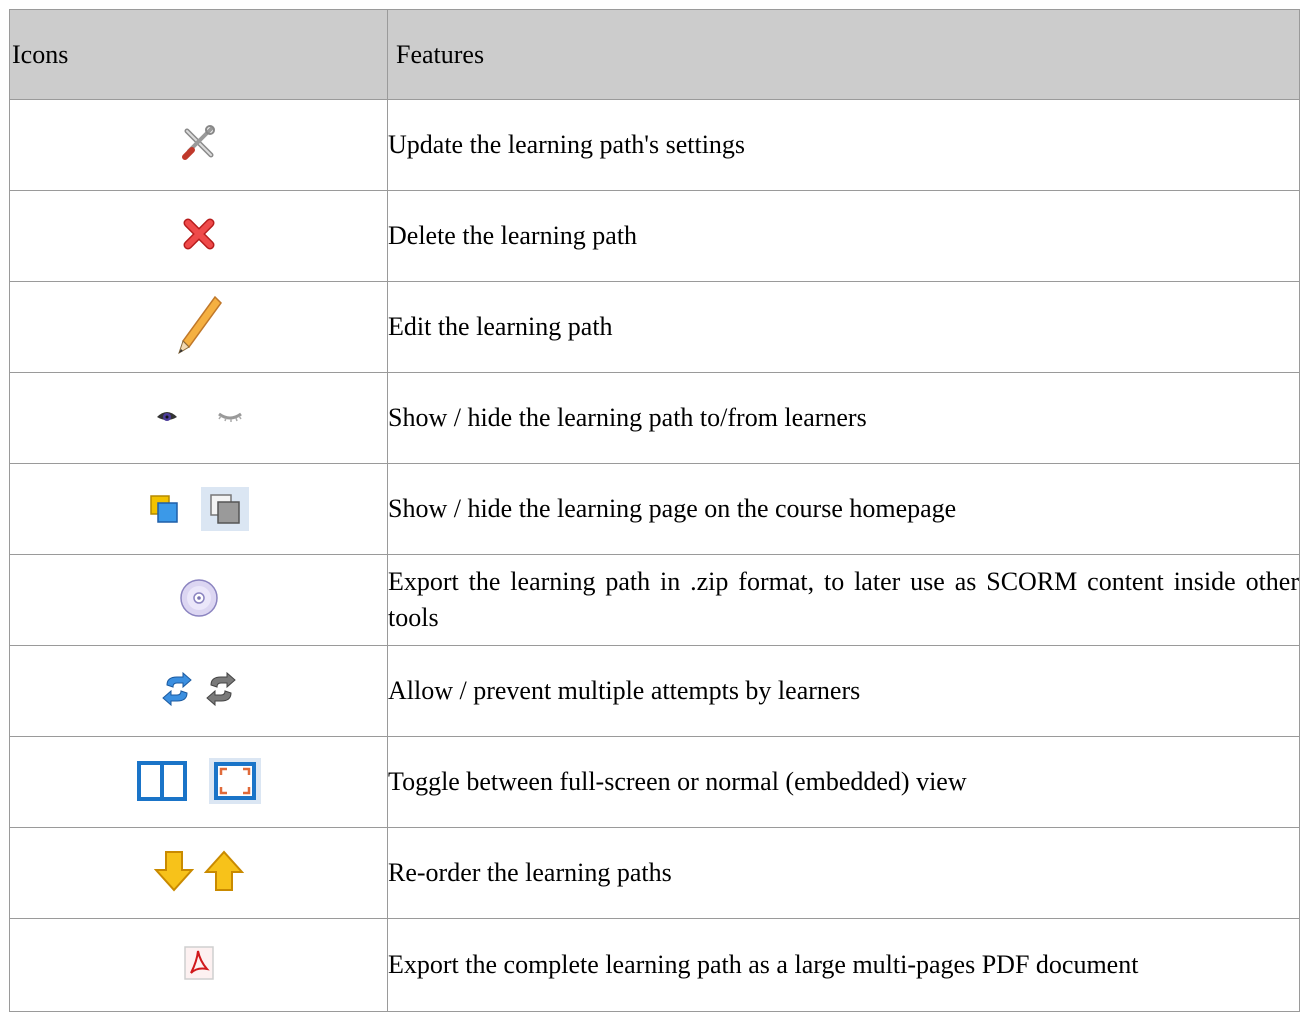  I want to click on pencil-icon, so click(199, 325).